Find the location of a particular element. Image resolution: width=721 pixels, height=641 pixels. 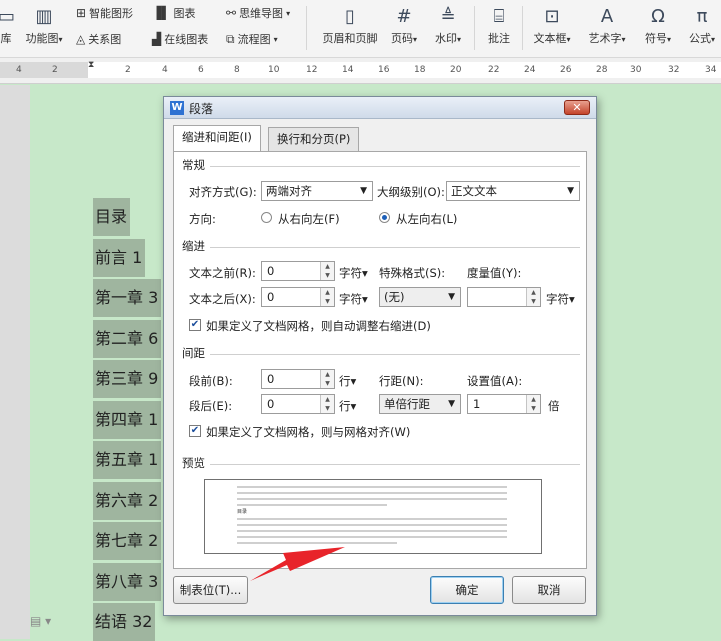

annotation-arrow is located at coordinates (297, 564).